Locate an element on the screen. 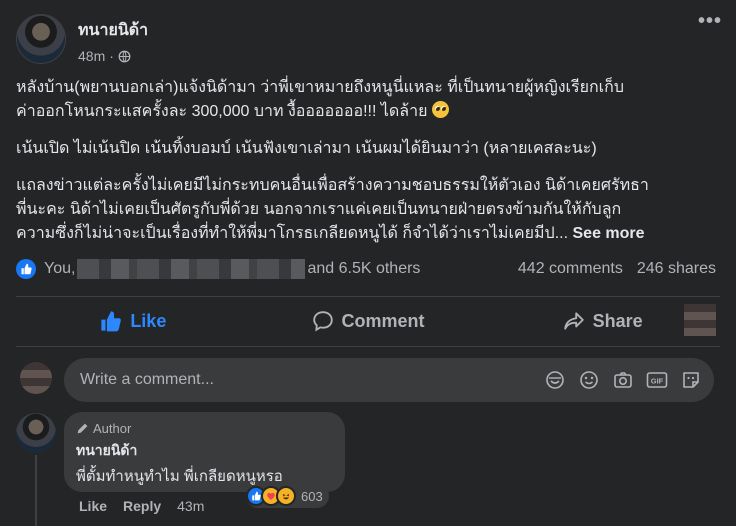  comment-input-icons: GIF is located at coordinates (623, 380).